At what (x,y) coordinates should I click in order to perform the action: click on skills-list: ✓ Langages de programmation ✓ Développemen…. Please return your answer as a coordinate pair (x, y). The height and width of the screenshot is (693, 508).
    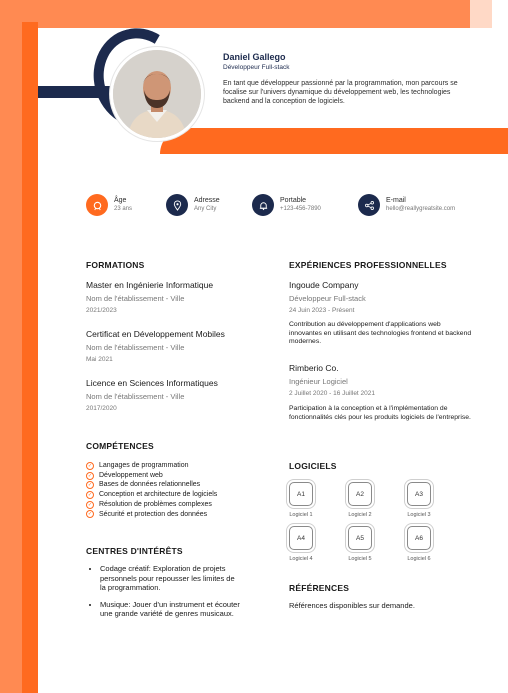
    Looking at the image, I should click on (151, 490).